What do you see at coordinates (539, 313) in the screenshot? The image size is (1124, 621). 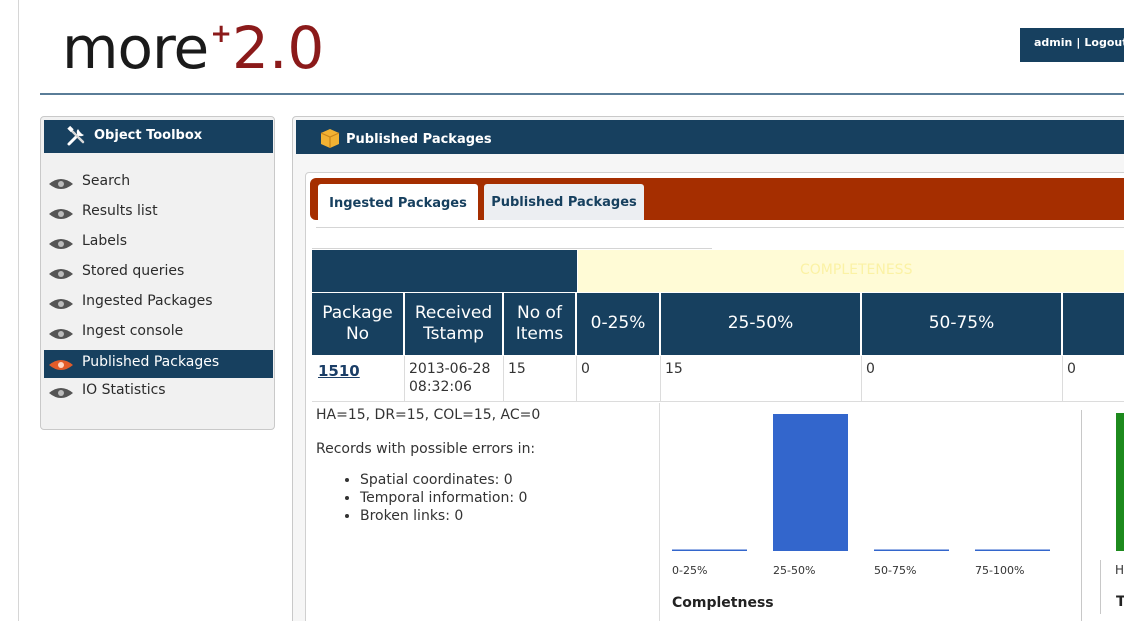 I see `col-header-line: No of` at bounding box center [539, 313].